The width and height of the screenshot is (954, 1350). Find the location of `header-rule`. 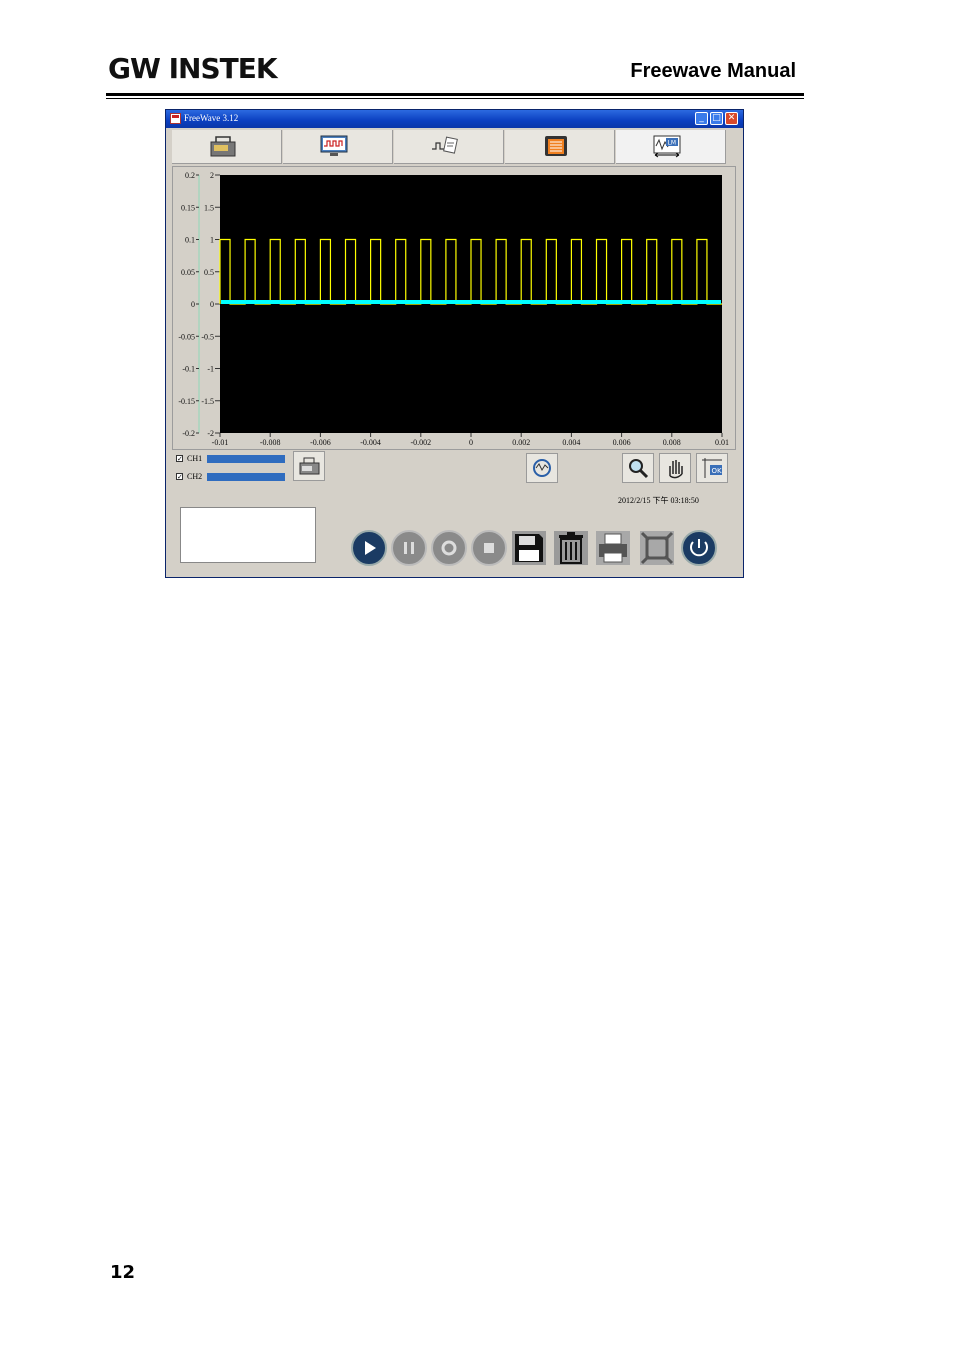

header-rule is located at coordinates (455, 94).